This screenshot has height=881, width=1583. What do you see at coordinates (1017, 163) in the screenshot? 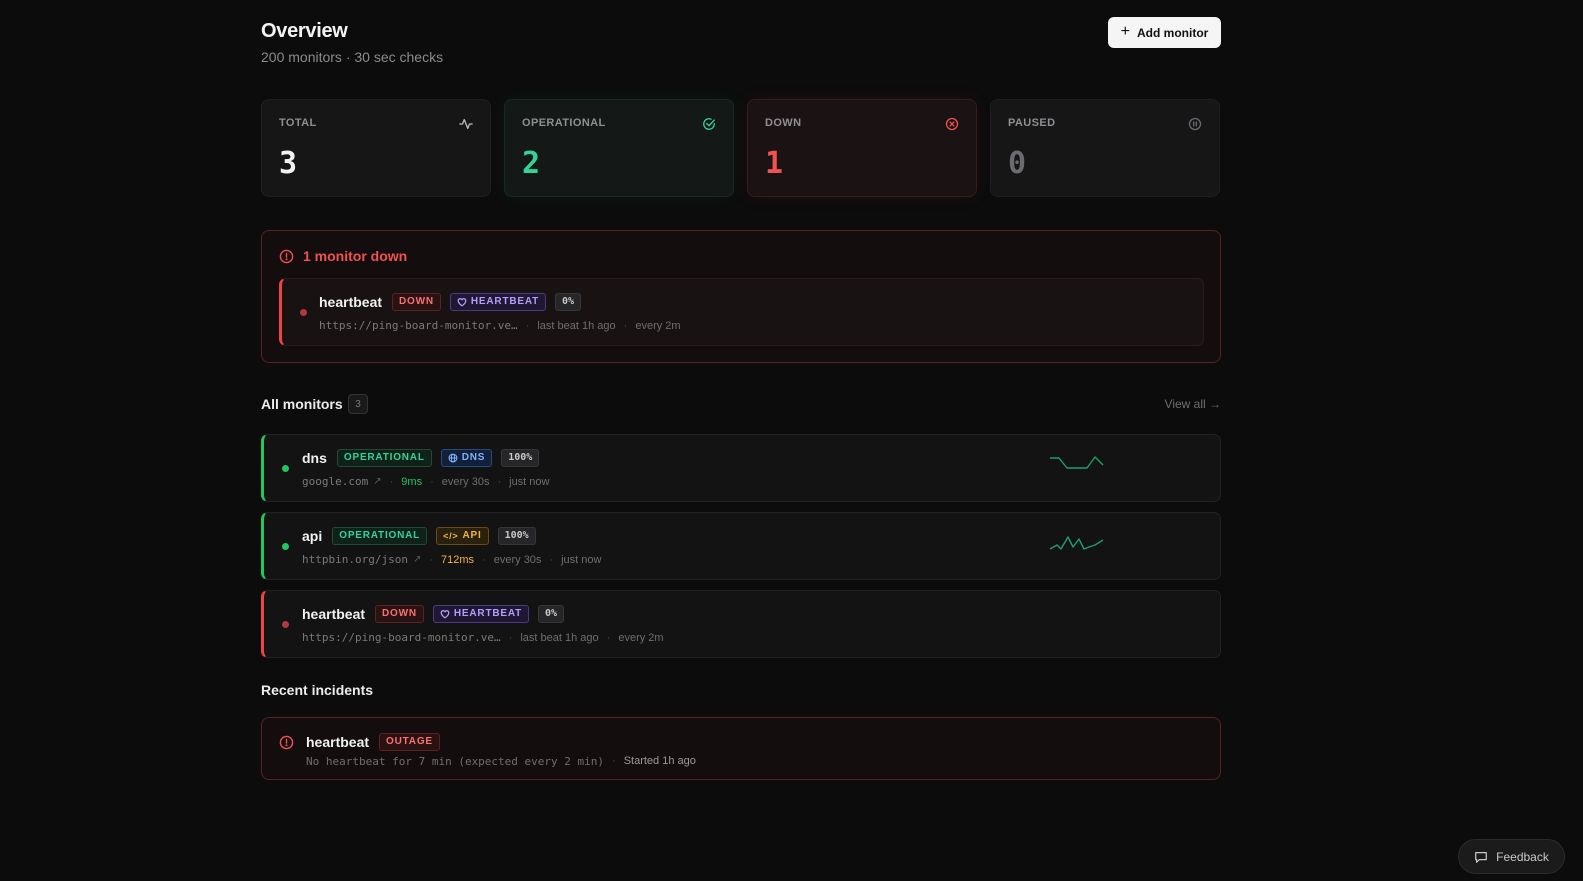
I see `stat-value: 0` at bounding box center [1017, 163].